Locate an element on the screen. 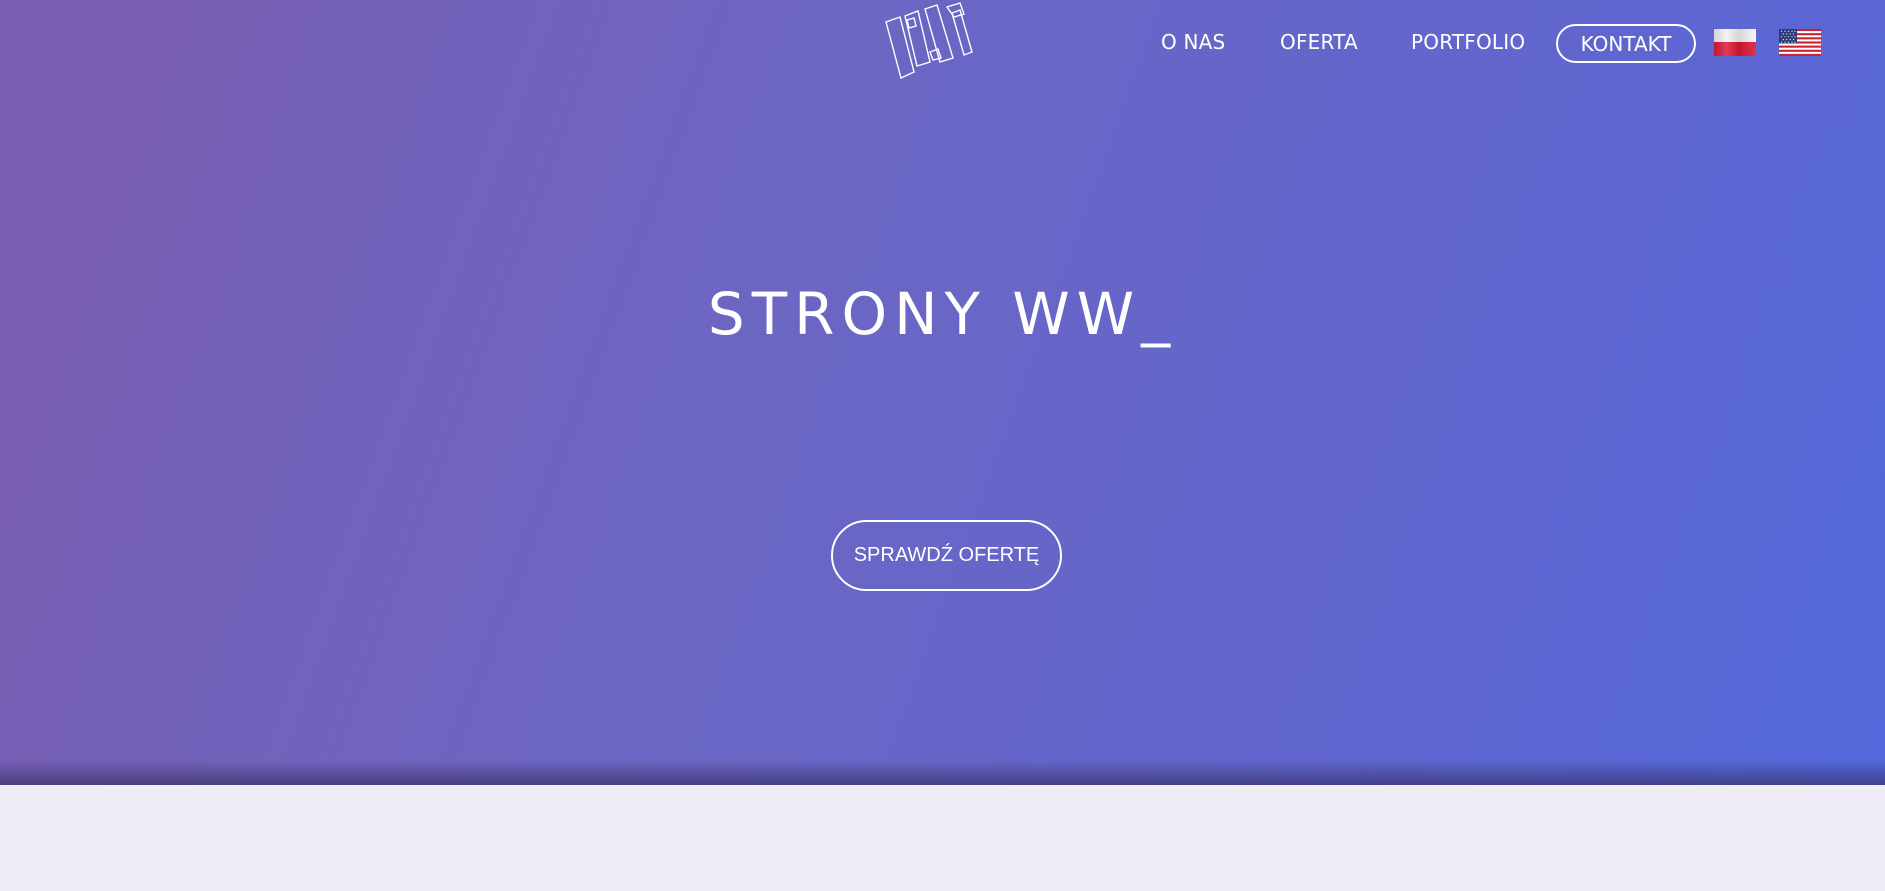 This screenshot has height=891, width=1885. nav-link-about: O NAS is located at coordinates (1193, 42).